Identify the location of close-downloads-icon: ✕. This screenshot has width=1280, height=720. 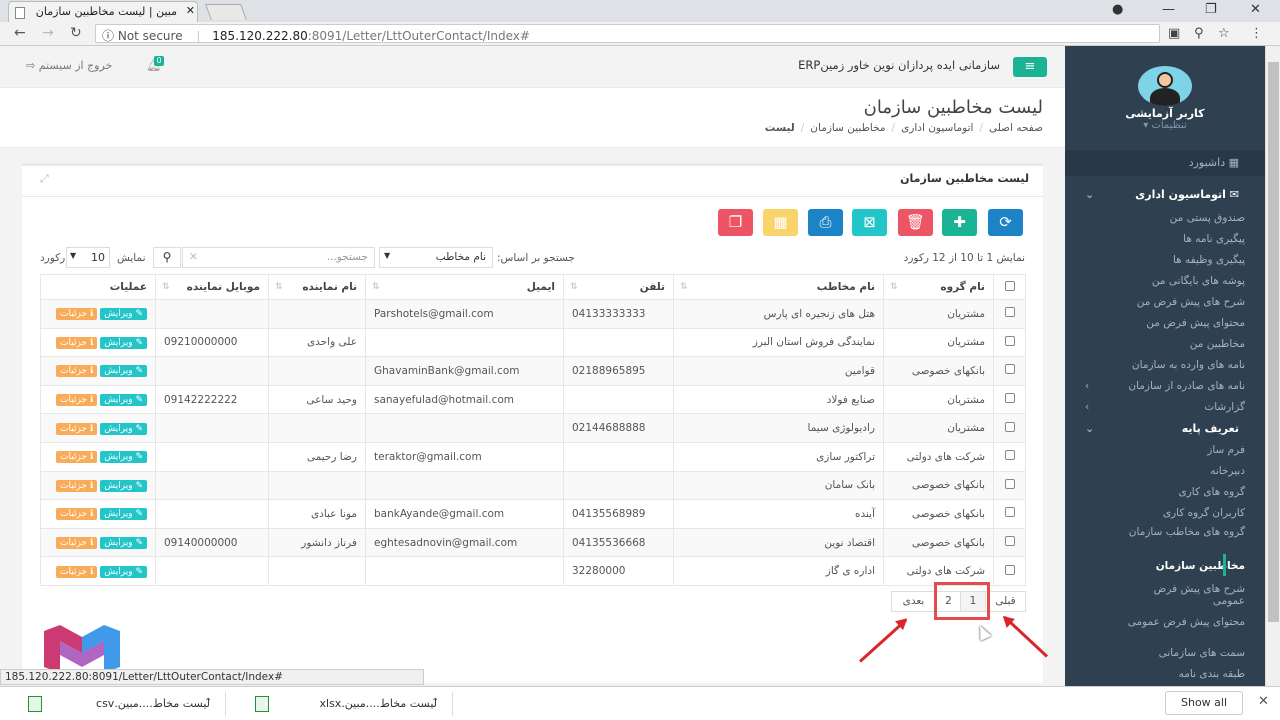
(1263, 701).